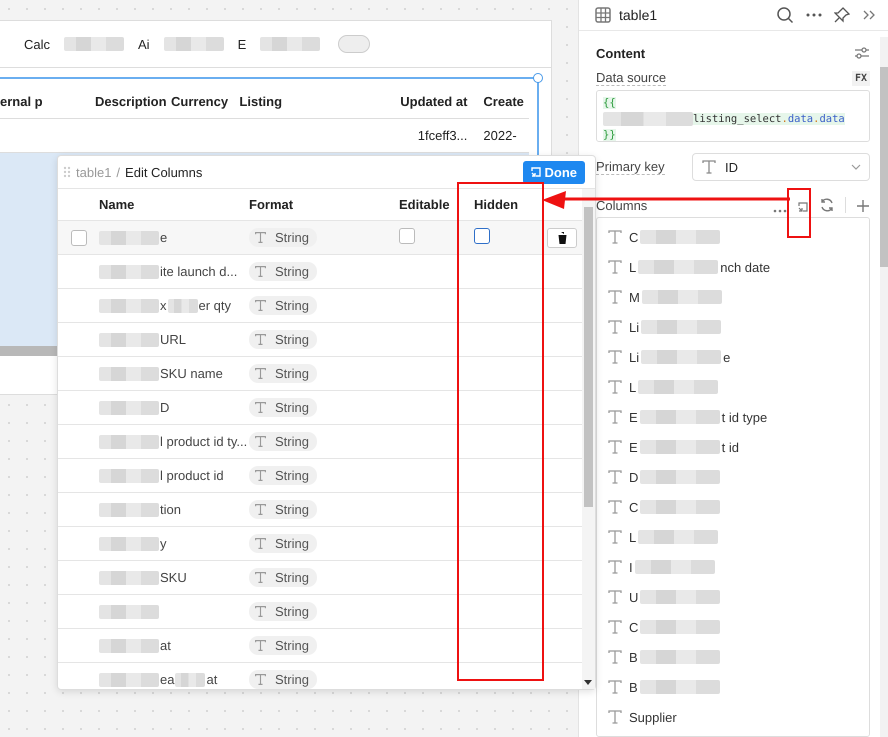 Image resolution: width=888 pixels, height=737 pixels. Describe the element at coordinates (634, 297) in the screenshot. I see `column-name: M` at that location.